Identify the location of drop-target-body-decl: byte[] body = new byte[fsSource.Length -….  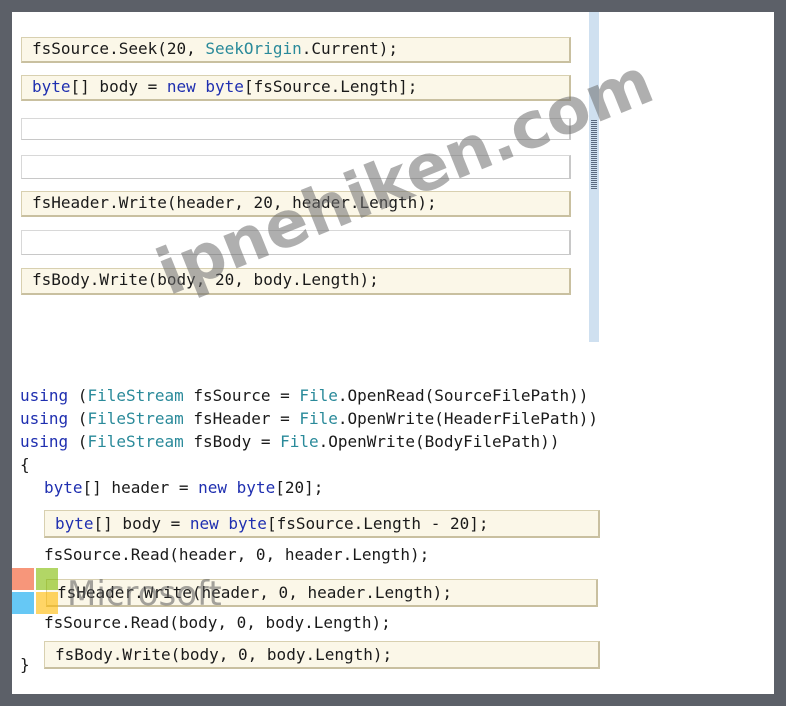
(322, 524).